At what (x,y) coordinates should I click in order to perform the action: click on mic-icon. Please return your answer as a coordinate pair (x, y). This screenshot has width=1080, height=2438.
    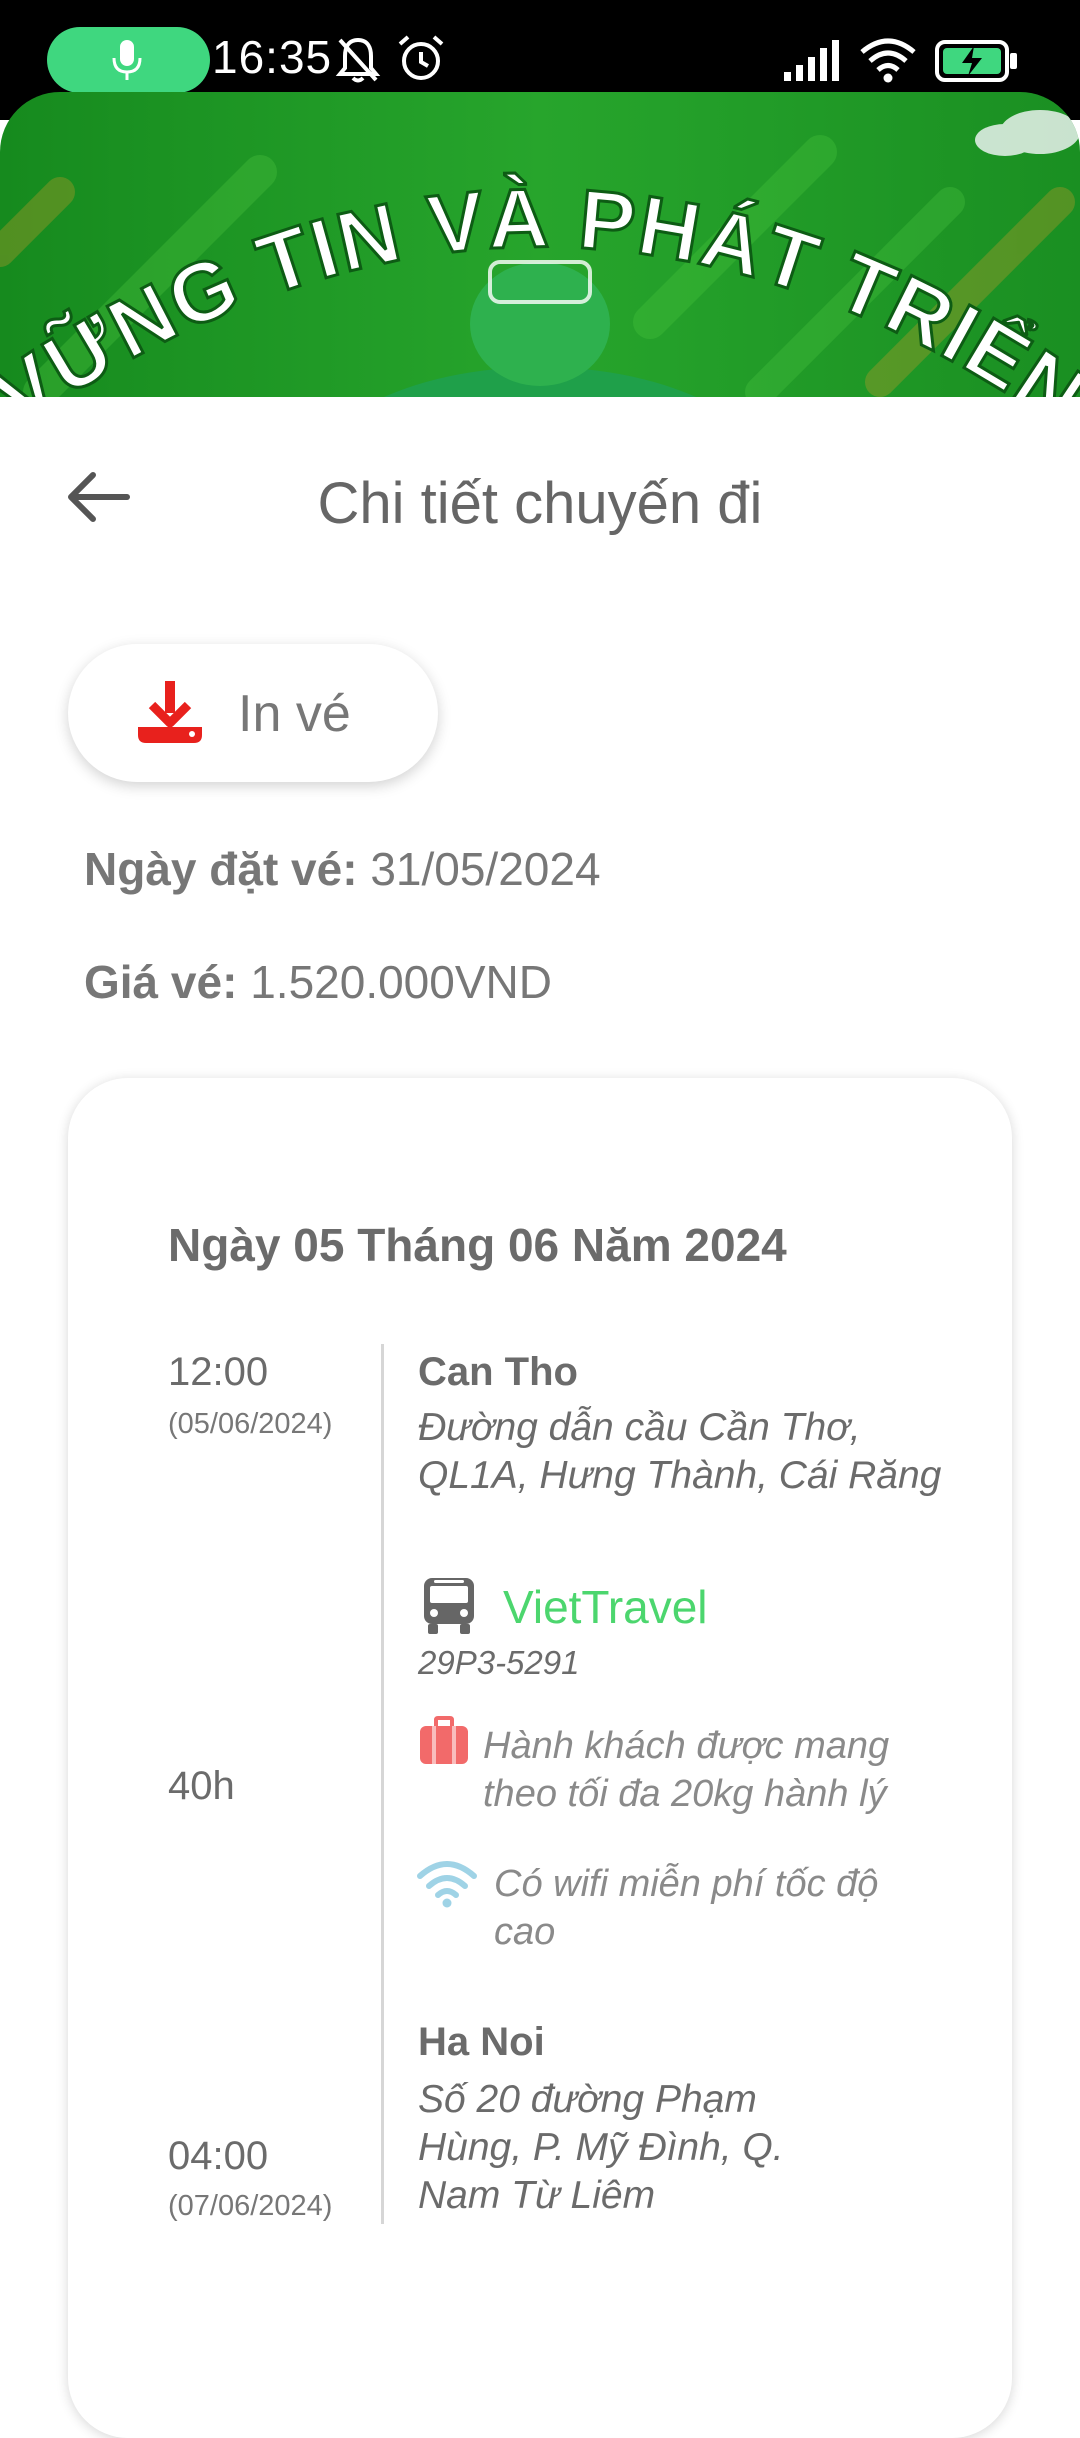
    Looking at the image, I should click on (127, 60).